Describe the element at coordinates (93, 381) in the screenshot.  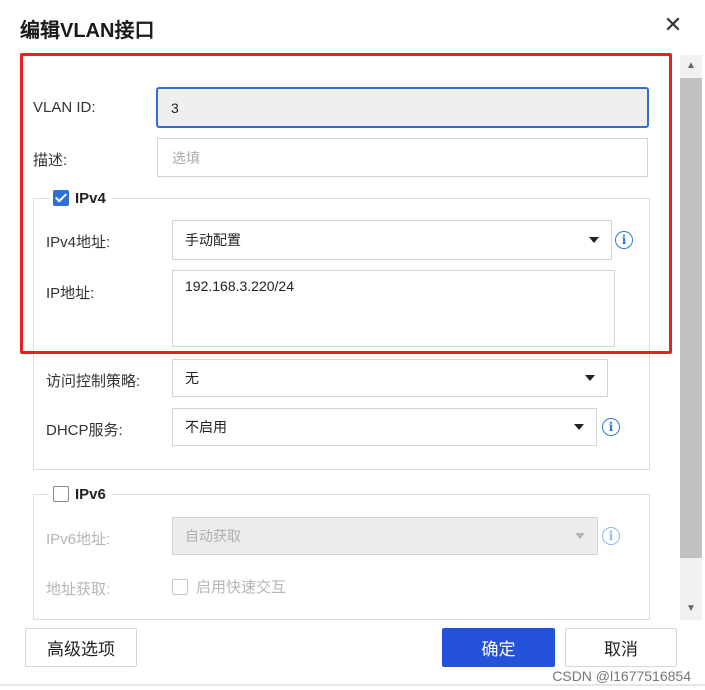
I see `acl-label: 访问控制策略:` at that location.